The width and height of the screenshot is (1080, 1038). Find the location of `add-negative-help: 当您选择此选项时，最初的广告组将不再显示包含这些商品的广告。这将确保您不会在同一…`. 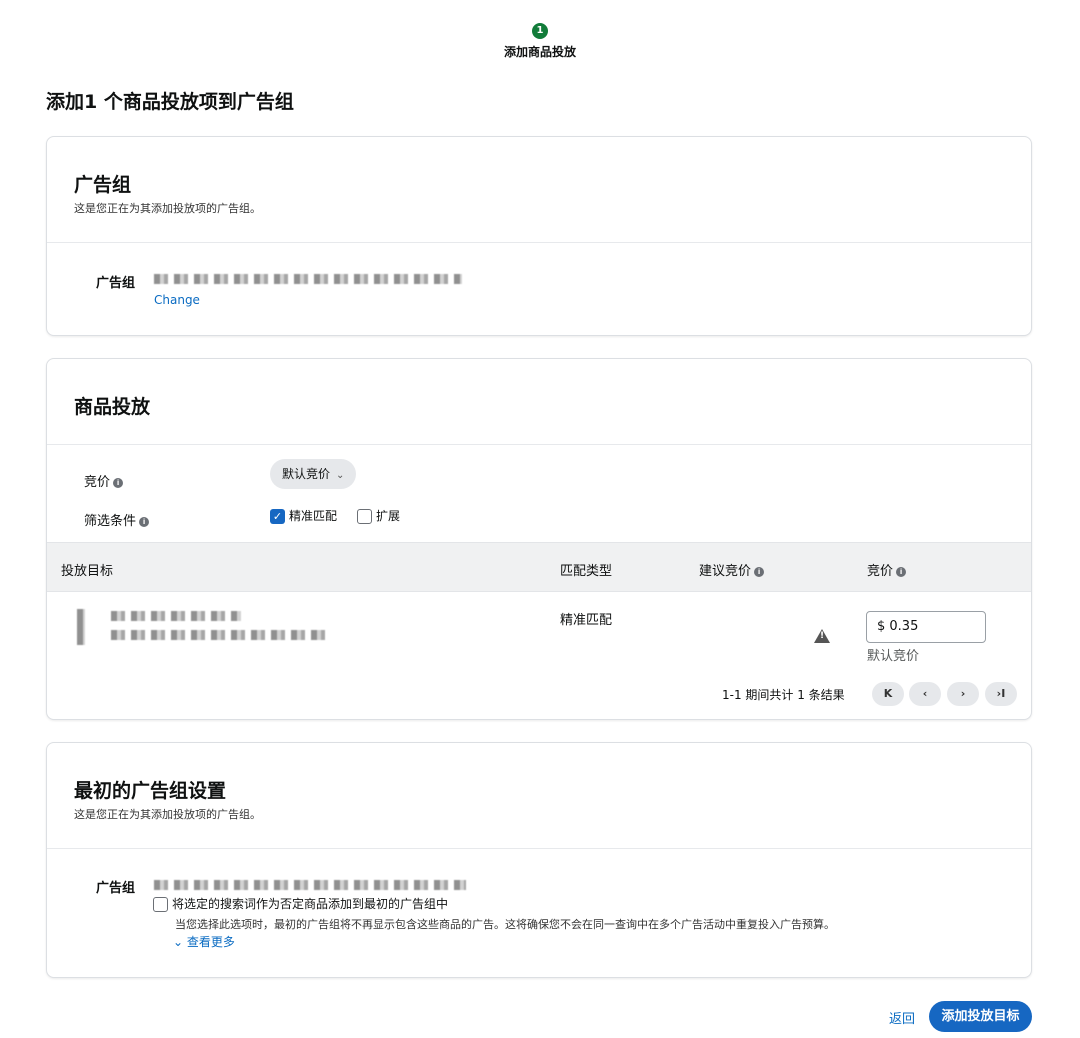

add-negative-help: 当您选择此选项时，最初的广告组将不再显示包含这些商品的广告。这将确保您不会在同一… is located at coordinates (505, 924).